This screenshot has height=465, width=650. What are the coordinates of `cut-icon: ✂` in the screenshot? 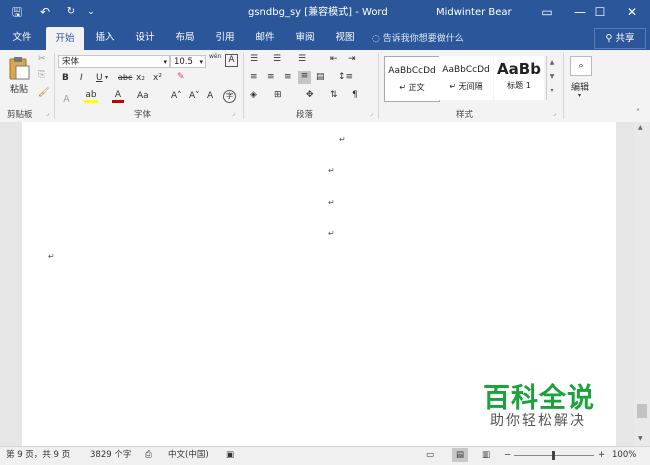 It's located at (42, 59).